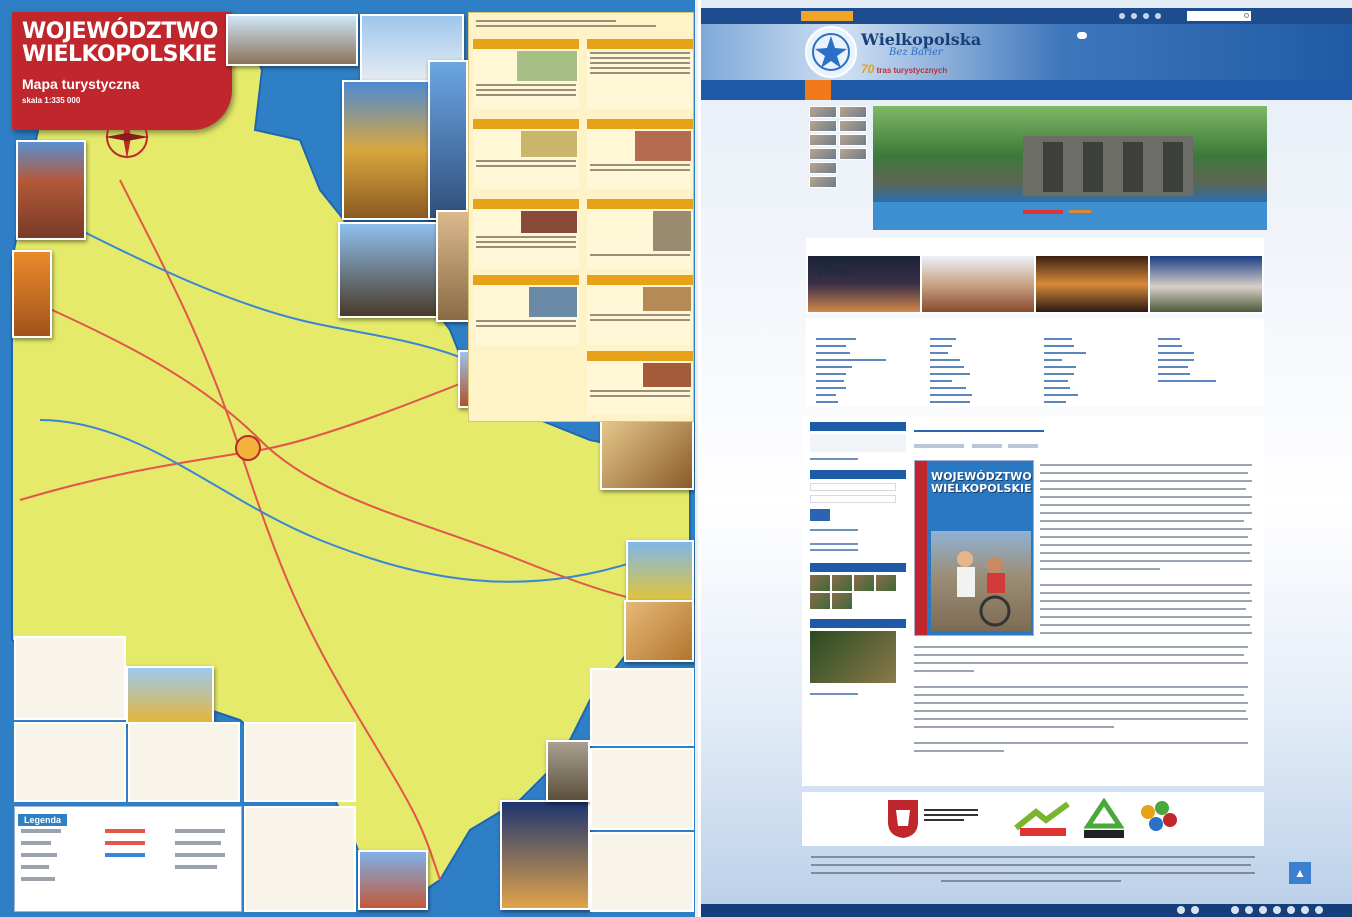 This screenshot has width=1352, height=917. I want to click on recommended-photo-mytrip, so click(978, 284).